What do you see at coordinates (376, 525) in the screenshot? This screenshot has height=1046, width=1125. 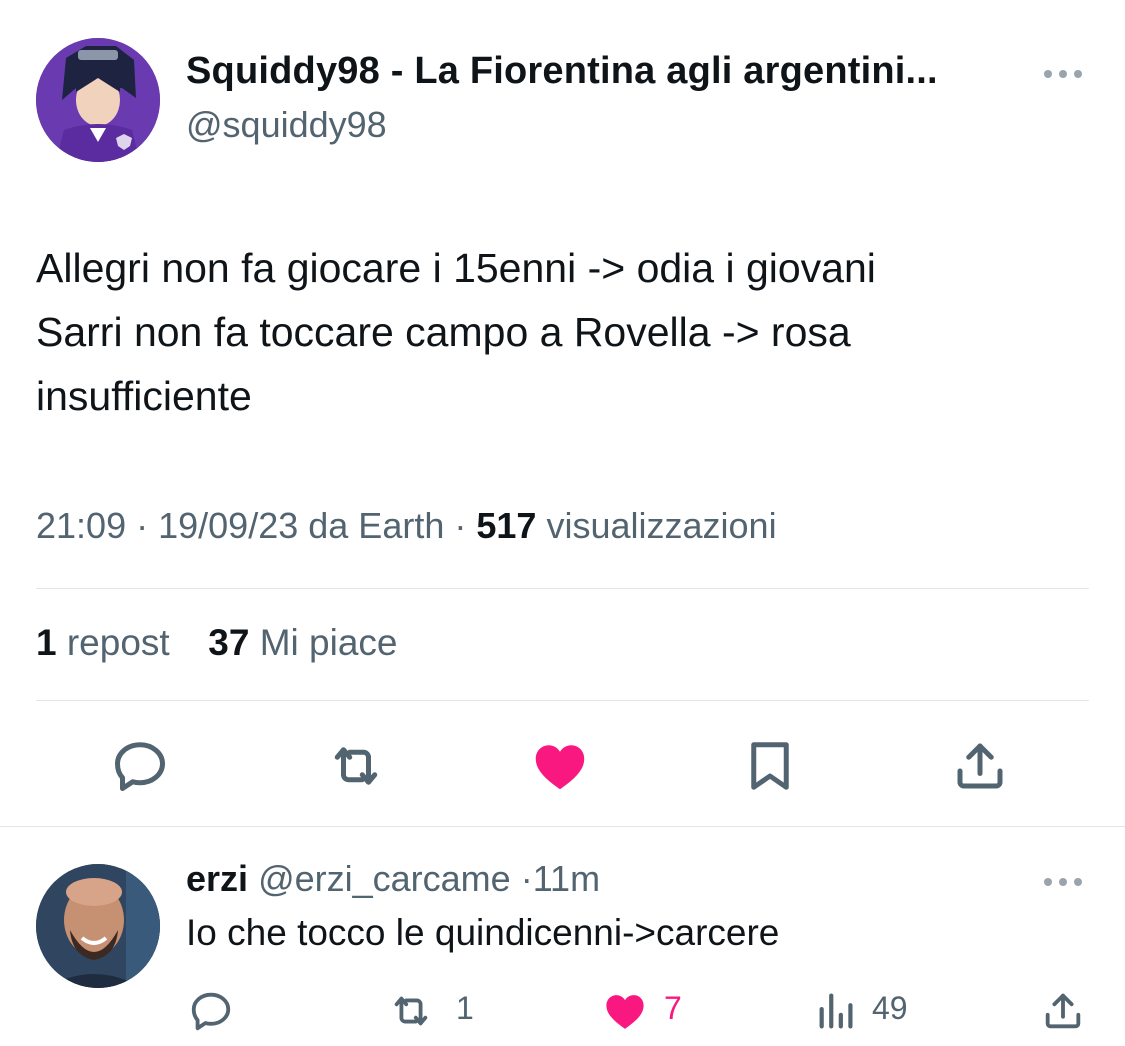 I see `tweet-source: da Earth` at bounding box center [376, 525].